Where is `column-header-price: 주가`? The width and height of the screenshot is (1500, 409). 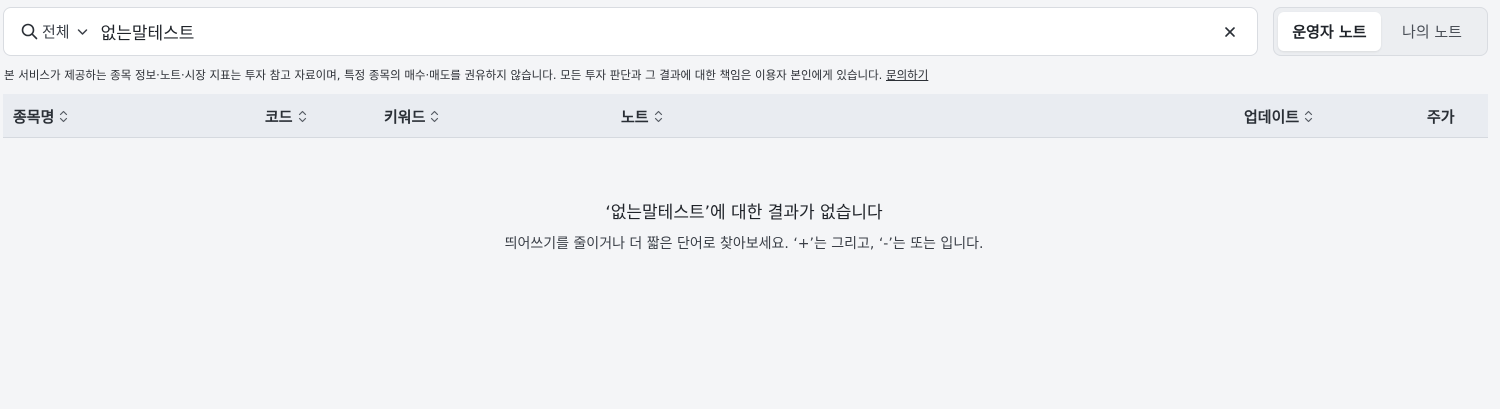
column-header-price: 주가 is located at coordinates (1441, 116).